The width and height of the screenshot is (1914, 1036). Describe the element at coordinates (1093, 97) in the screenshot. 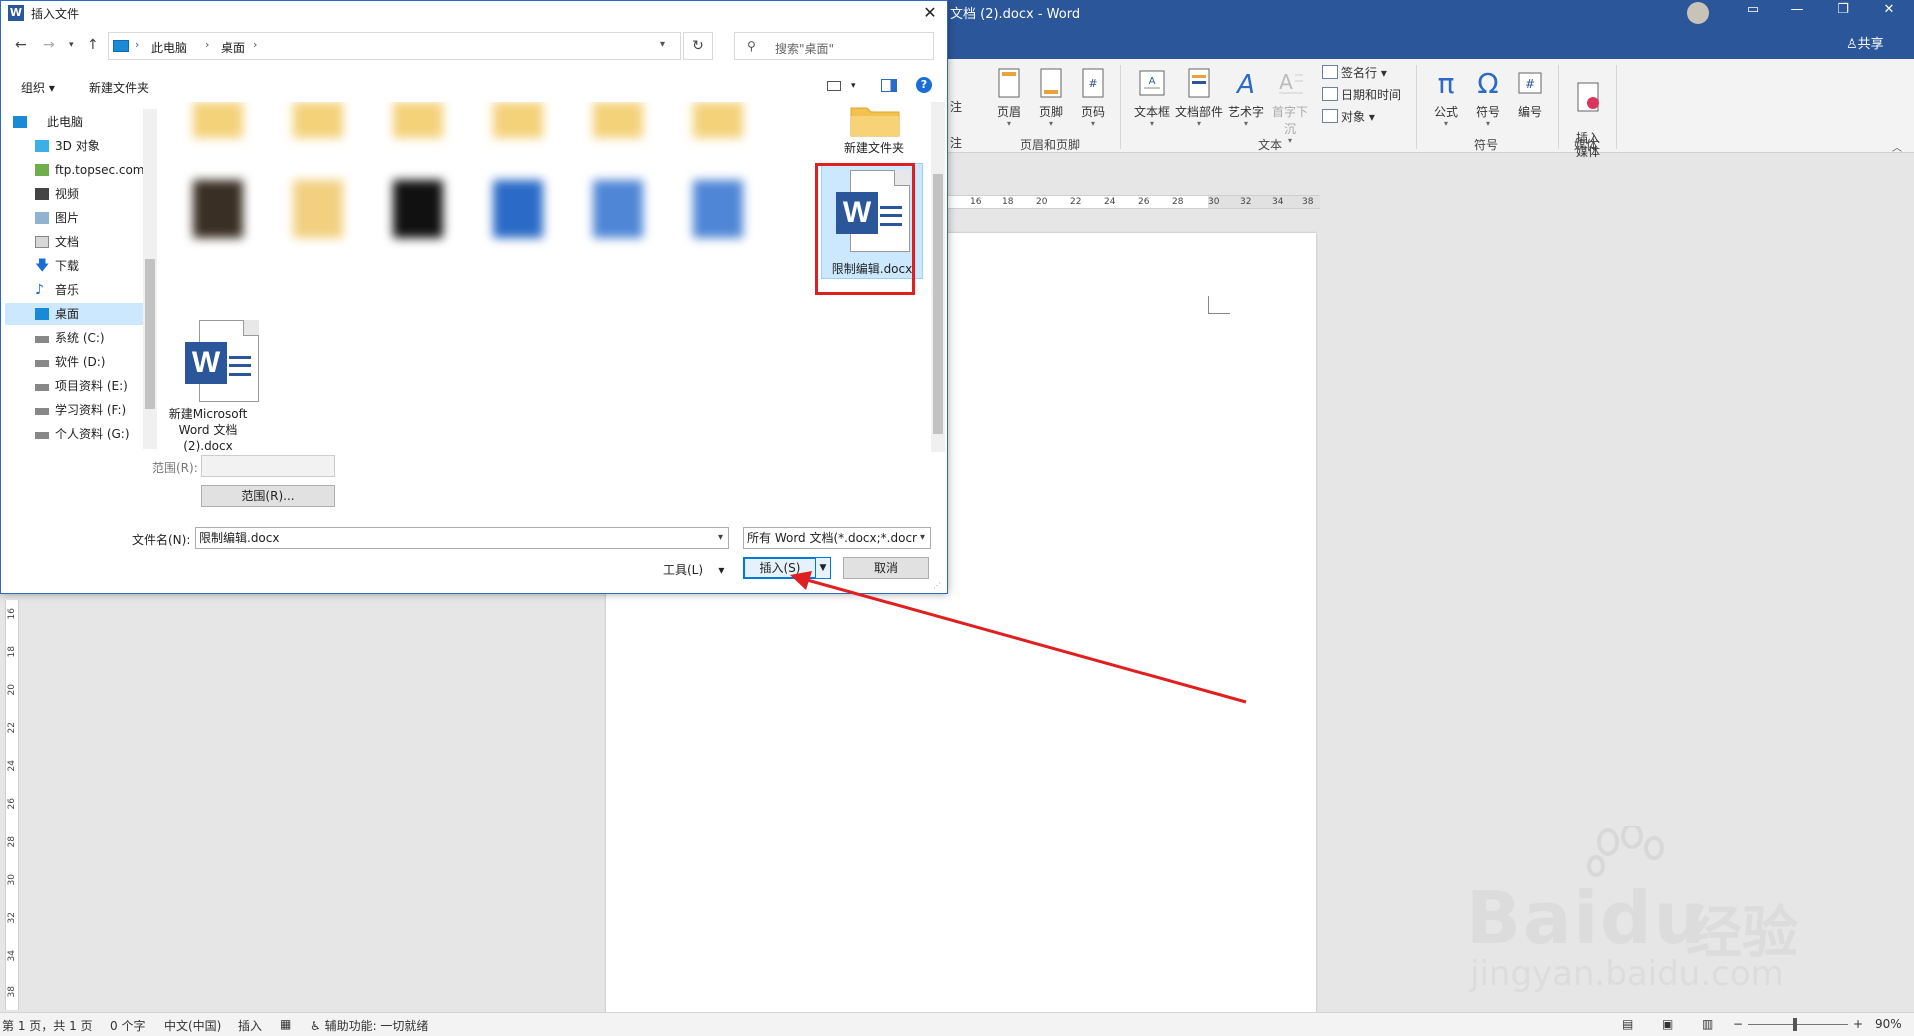

I see `page-number-button: # 页码 ▾` at that location.